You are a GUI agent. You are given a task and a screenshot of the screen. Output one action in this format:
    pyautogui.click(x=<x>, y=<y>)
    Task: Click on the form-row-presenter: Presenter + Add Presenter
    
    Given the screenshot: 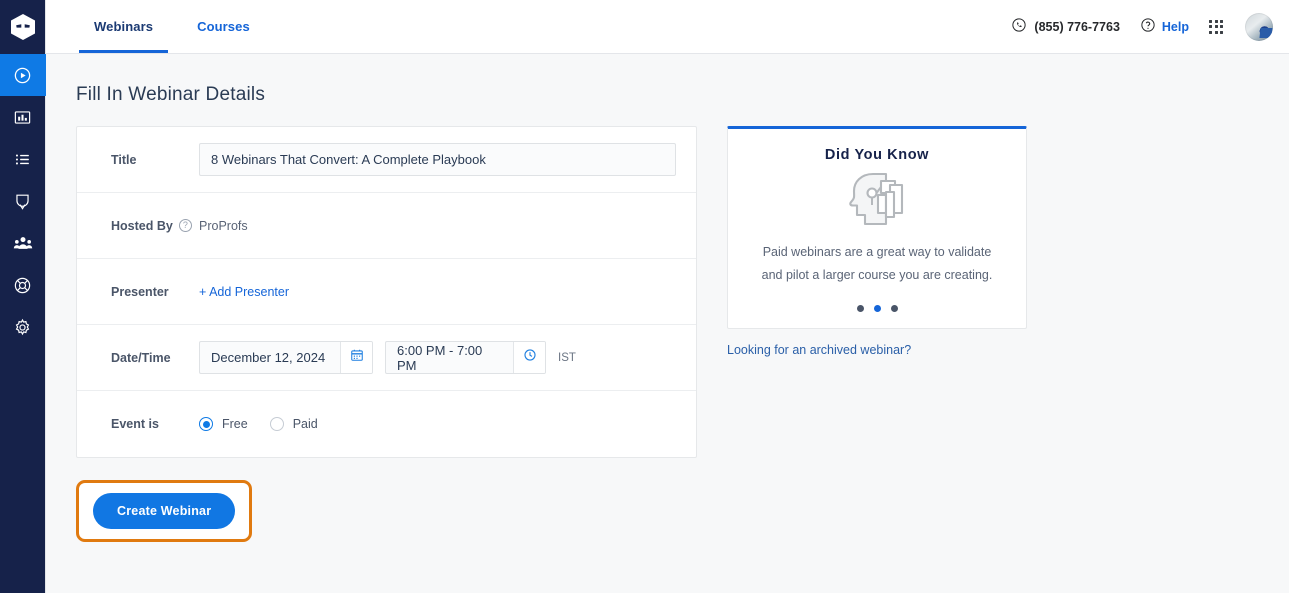 What is the action you would take?
    pyautogui.click(x=386, y=292)
    